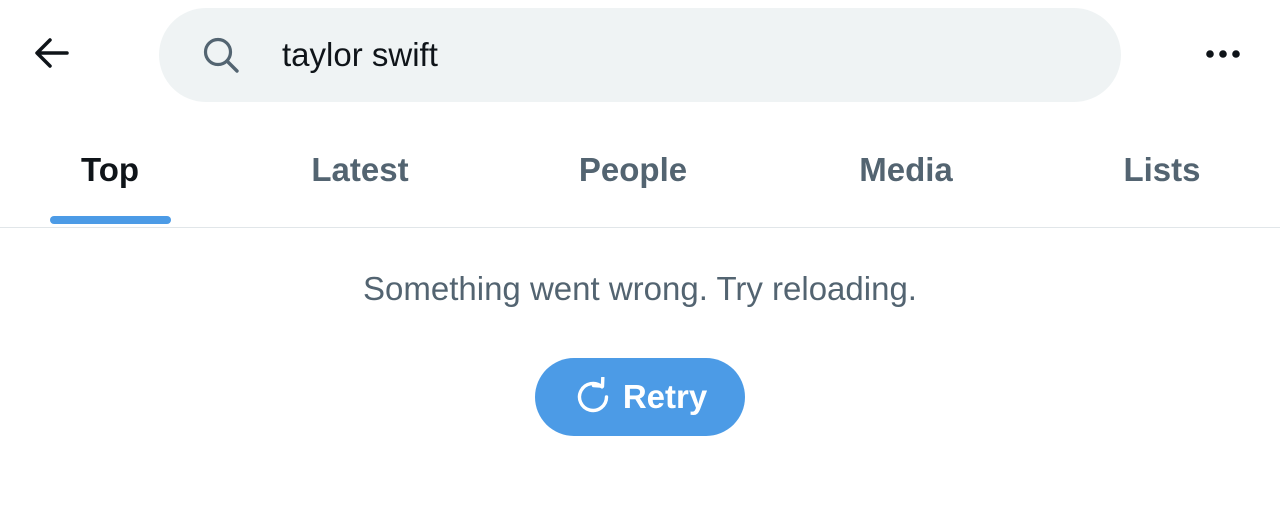  What do you see at coordinates (110, 220) in the screenshot?
I see `active-tab-indicator` at bounding box center [110, 220].